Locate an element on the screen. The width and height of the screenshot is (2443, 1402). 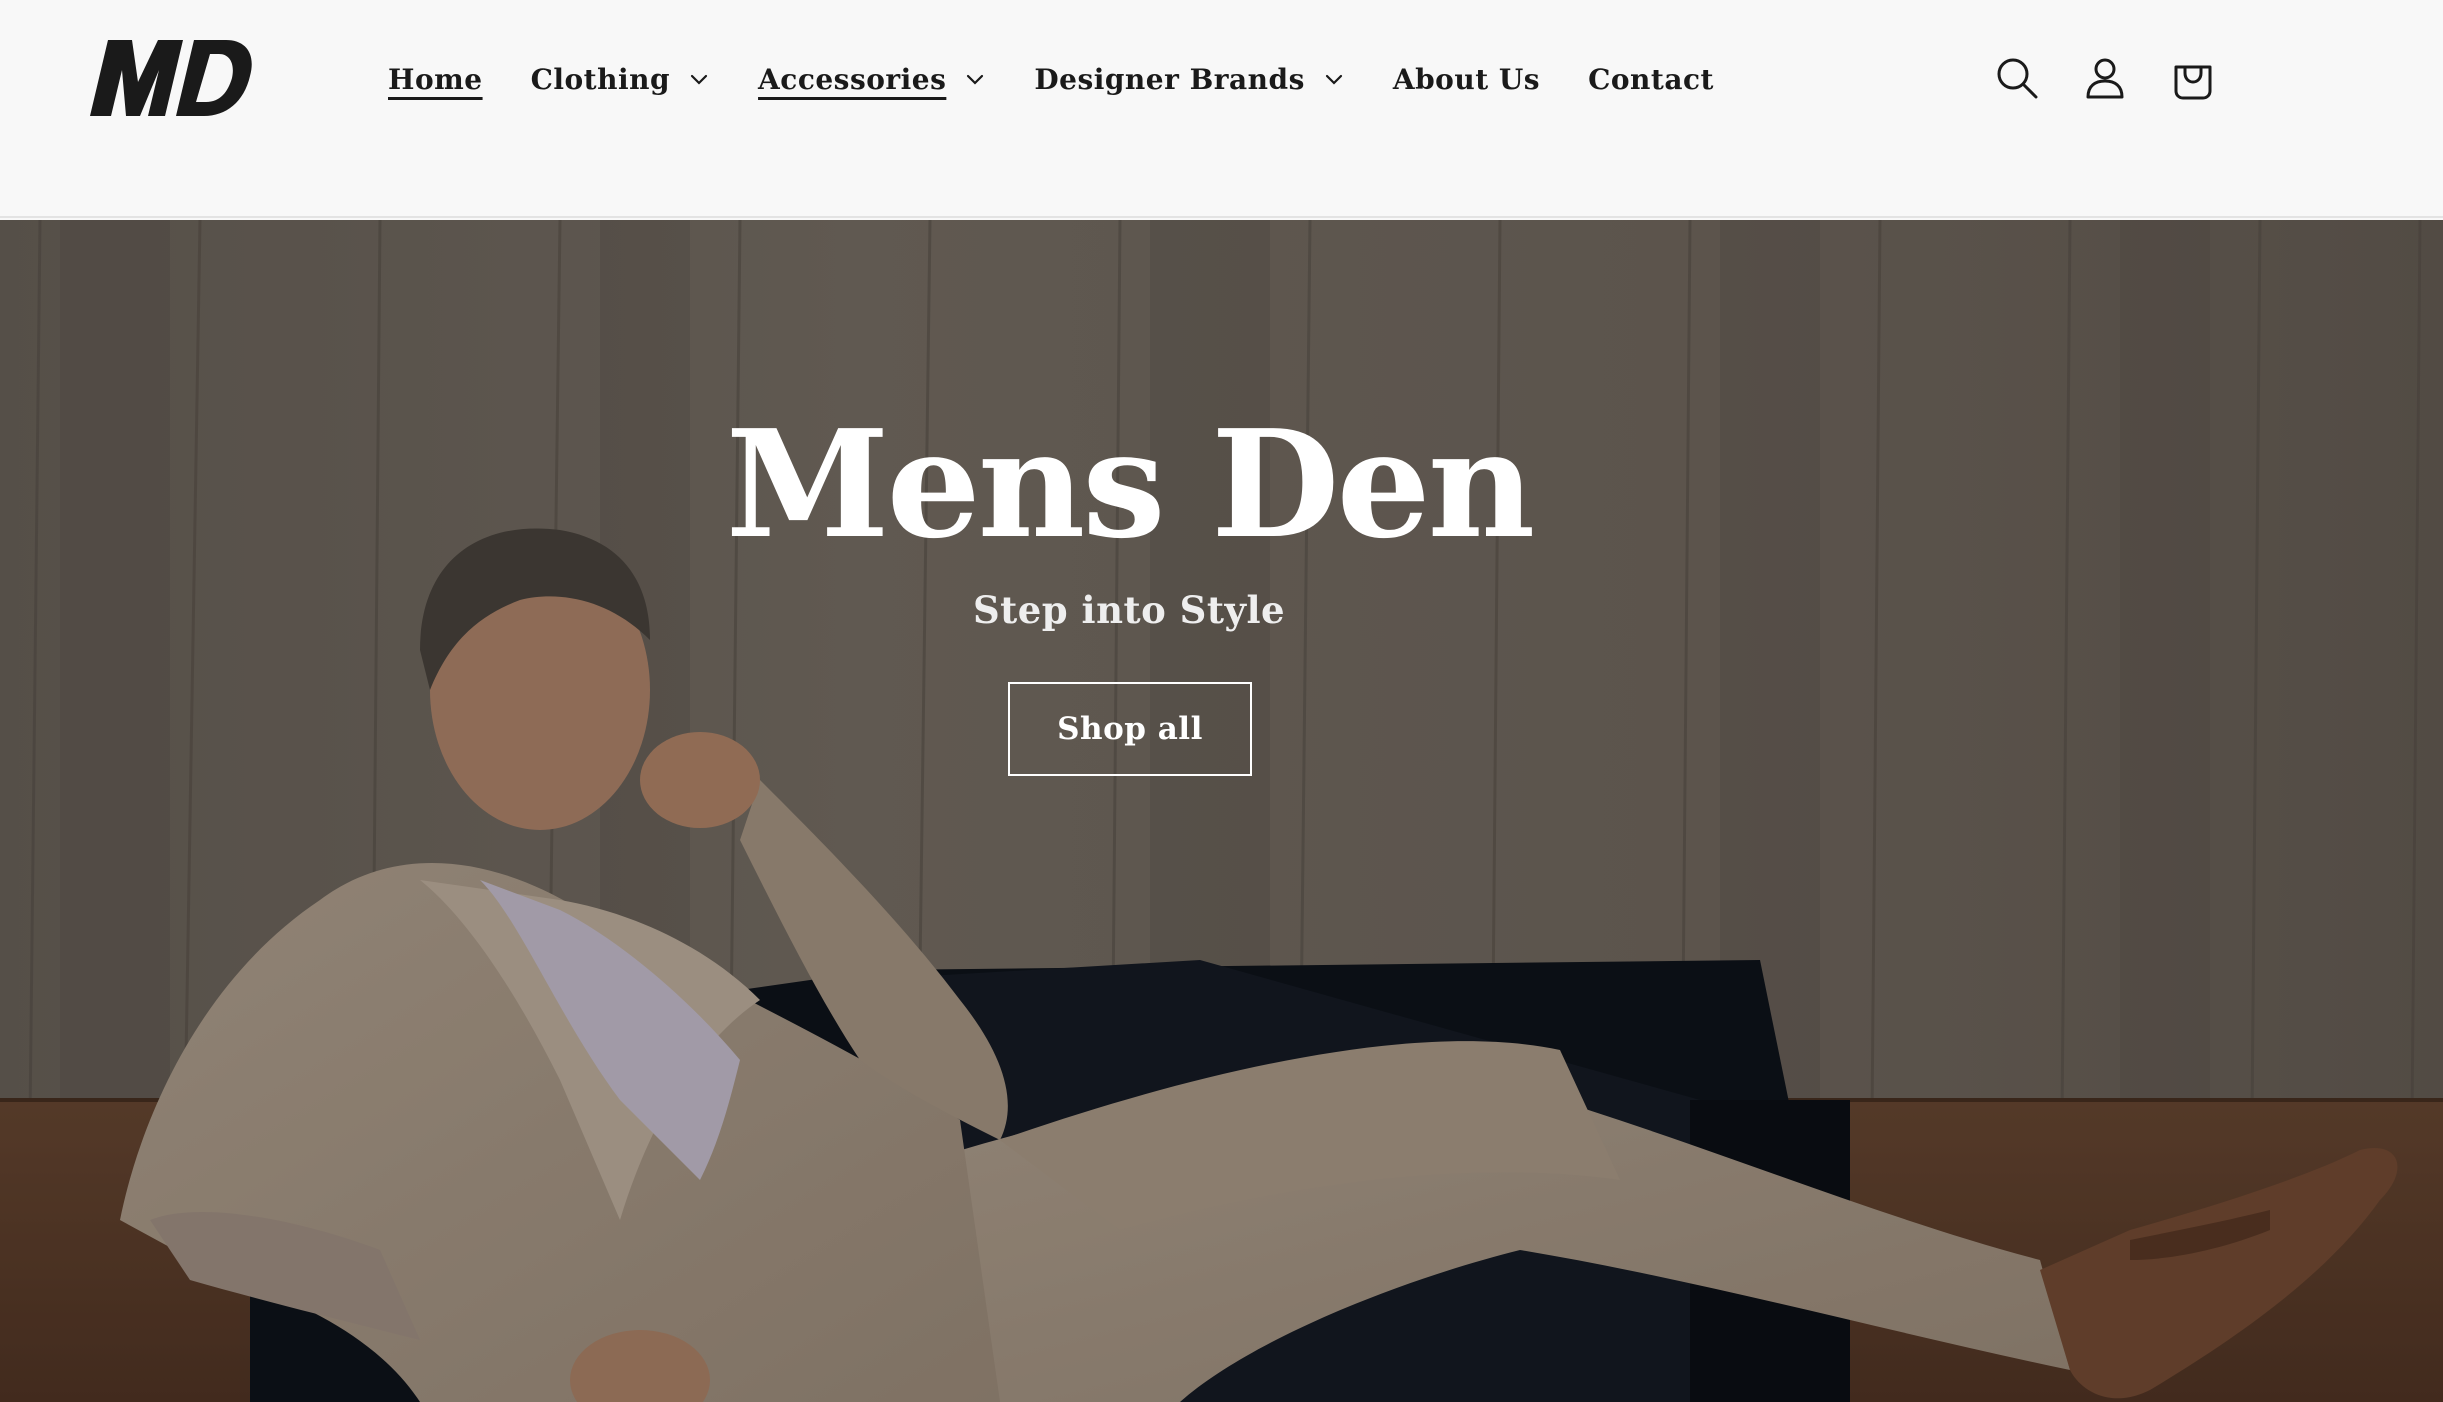
nav-item-clothing: Clothing is located at coordinates (620, 80).